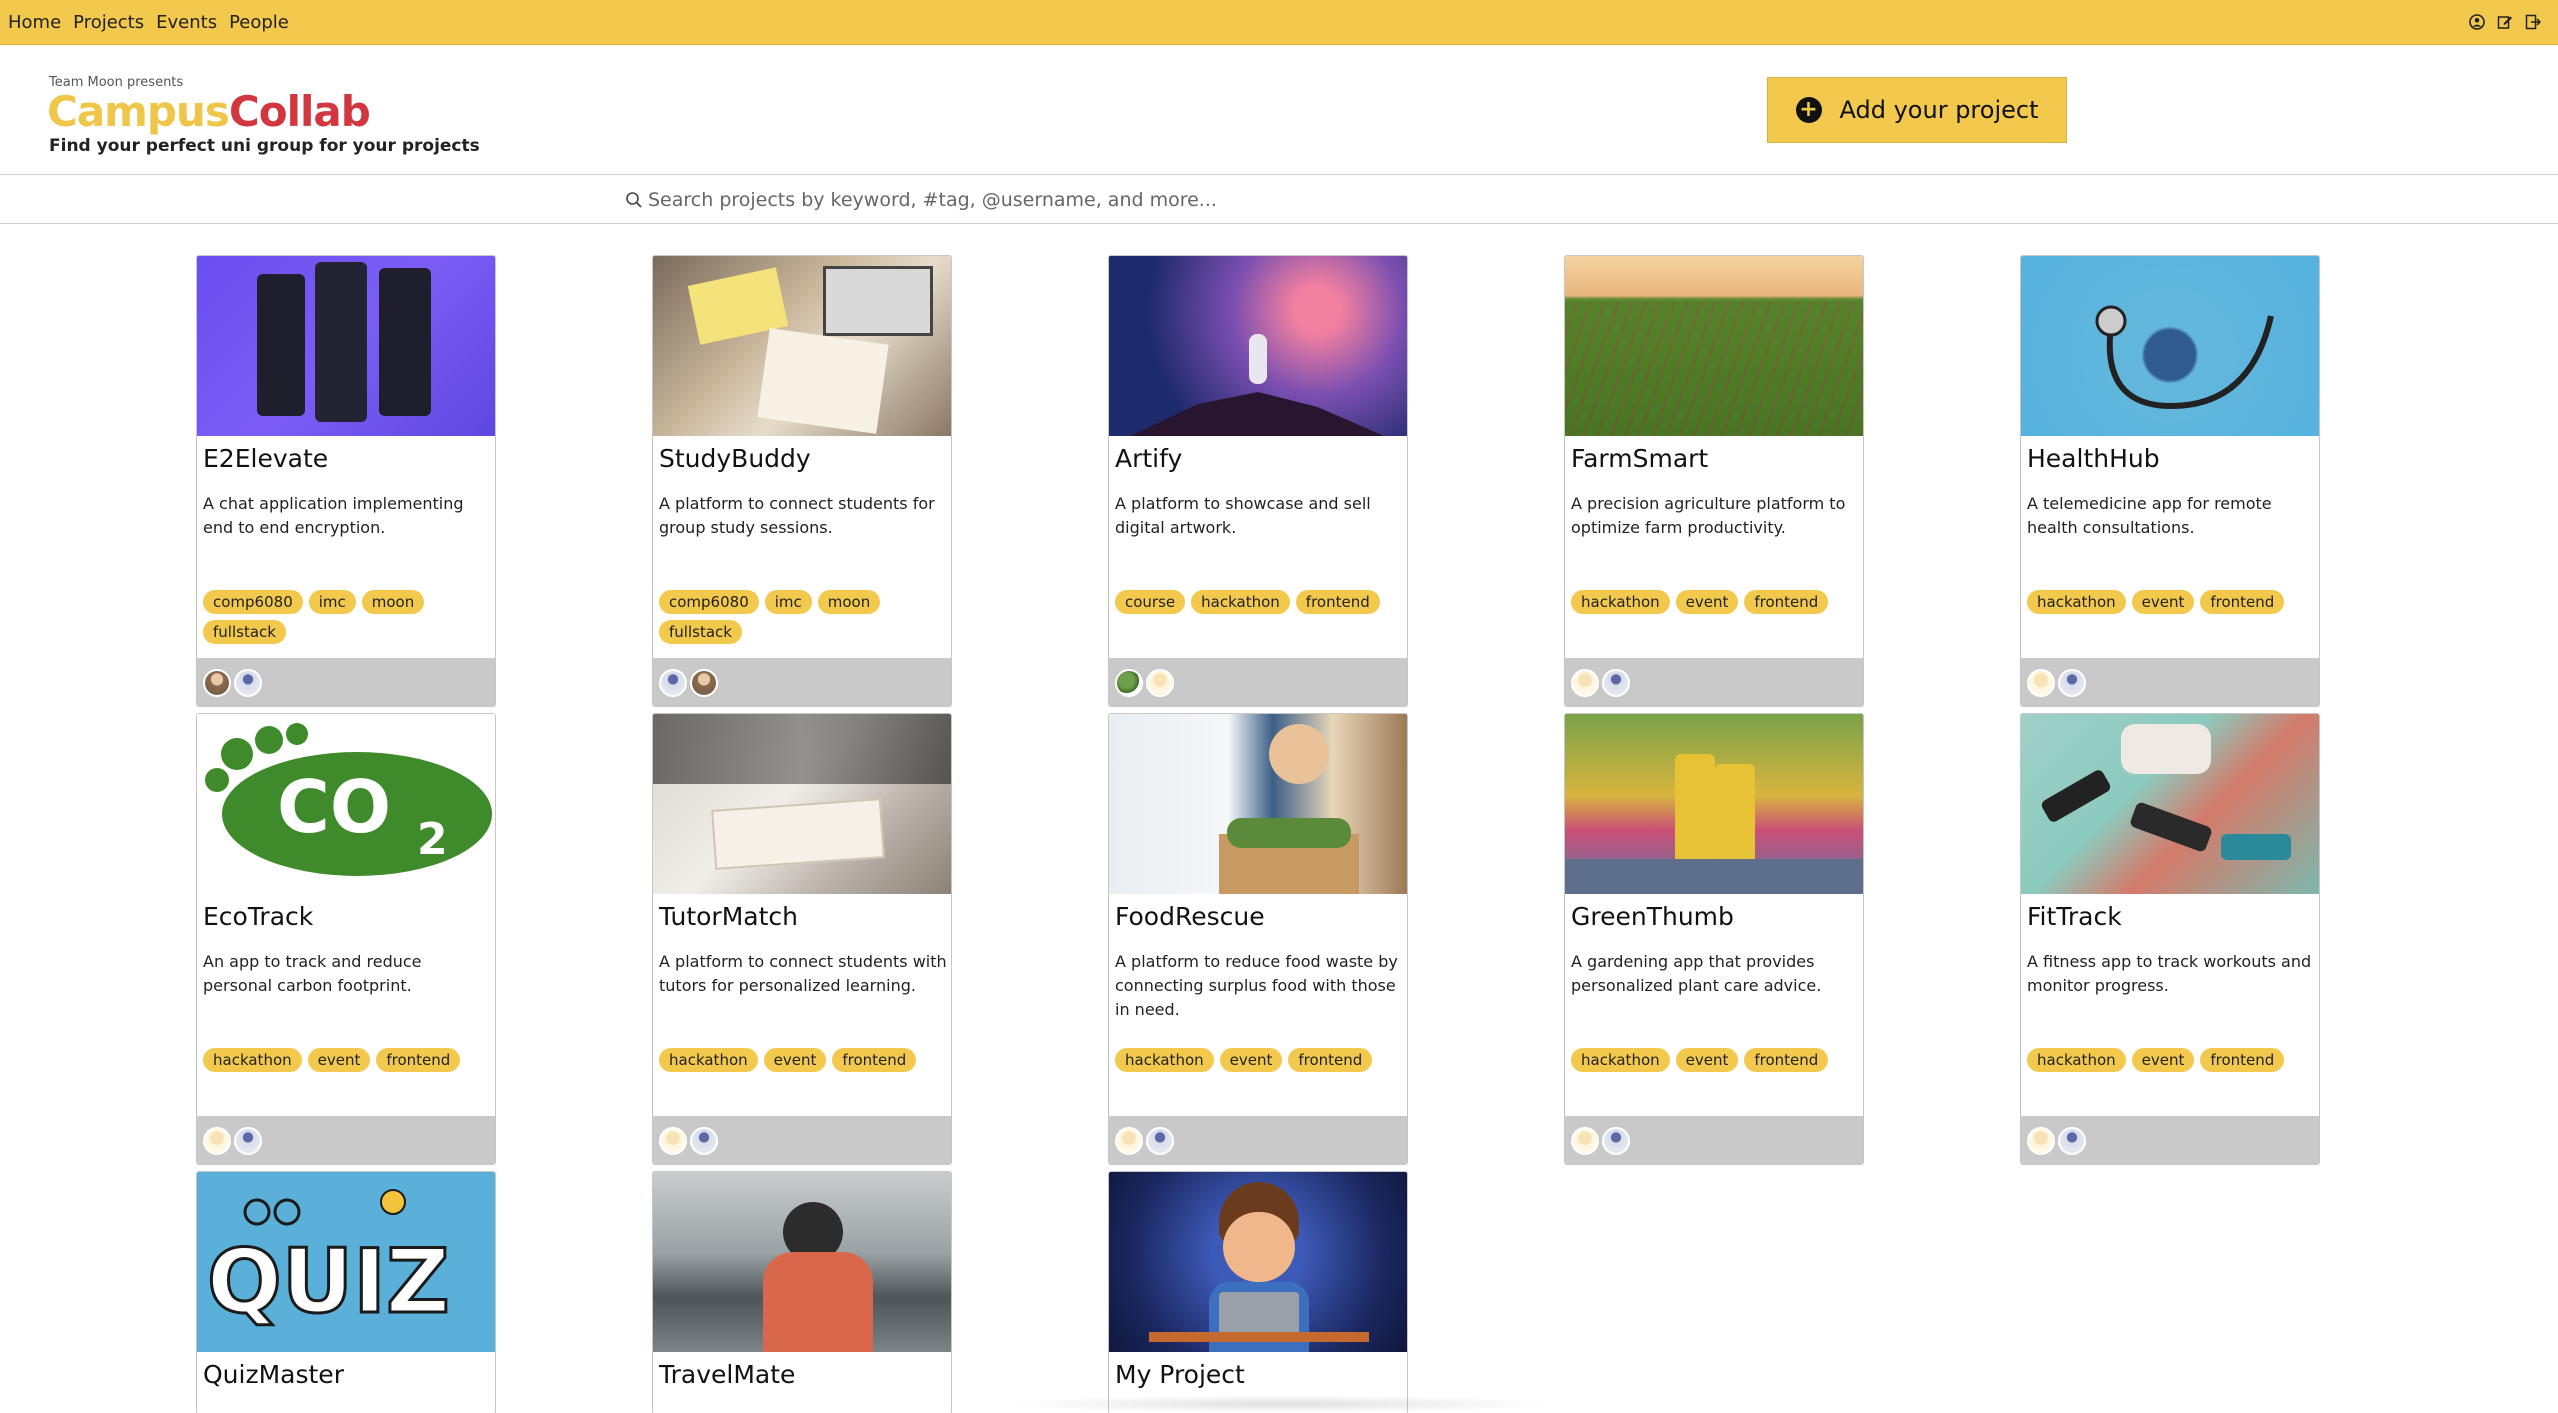 The width and height of the screenshot is (2558, 1413). Describe the element at coordinates (2533, 22) in the screenshot. I see `logout-icon` at that location.